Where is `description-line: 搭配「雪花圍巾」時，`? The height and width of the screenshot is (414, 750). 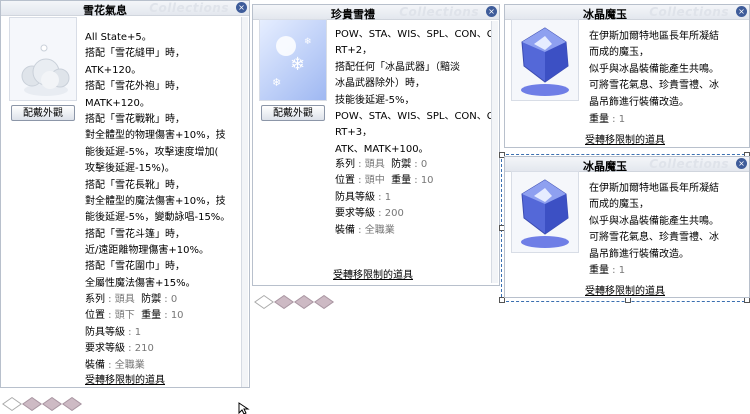
description-line: 搭配「雪花圍巾」時， is located at coordinates (135, 267).